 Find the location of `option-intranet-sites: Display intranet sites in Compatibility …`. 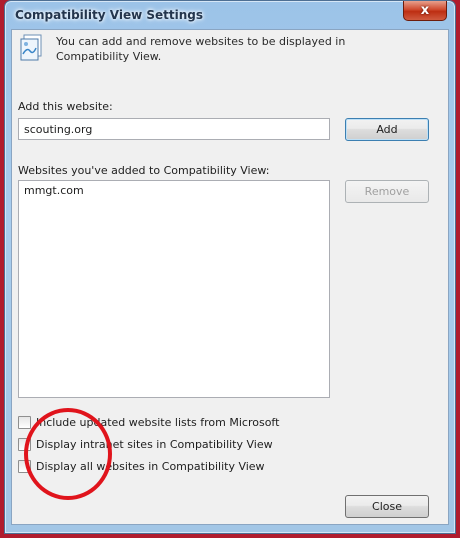

option-intranet-sites: Display intranet sites in Compatibility … is located at coordinates (145, 444).